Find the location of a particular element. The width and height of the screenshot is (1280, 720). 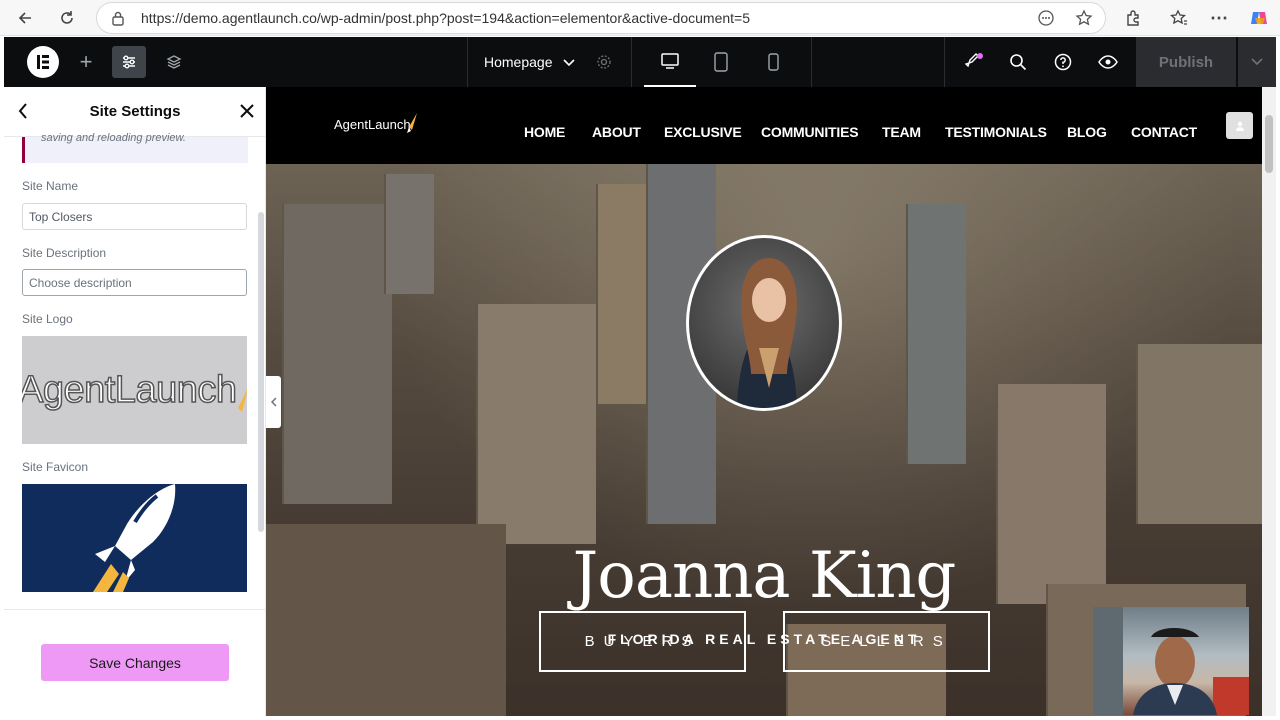

publish-button: Publish is located at coordinates (1186, 62).